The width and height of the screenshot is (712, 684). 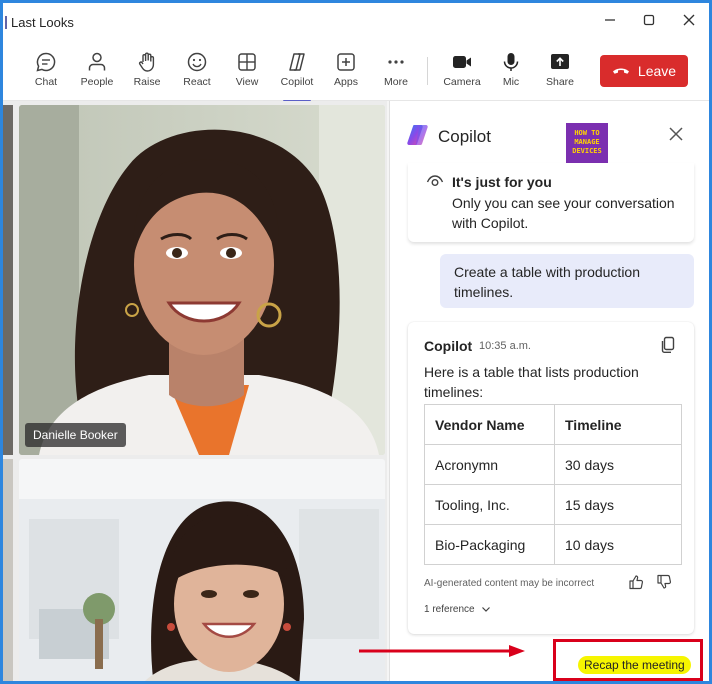 I want to click on title-bar: Last Looks, so click(x=356, y=23).